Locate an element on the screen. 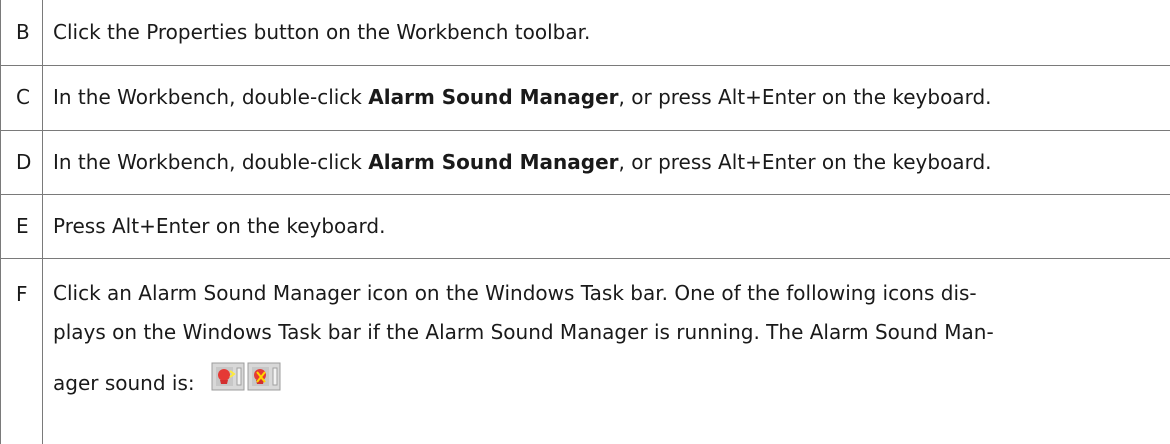 Image resolution: width=1170 pixels, height=444 pixels. table-row: E Press Alt+Enter on the keyboard. is located at coordinates (585, 226).